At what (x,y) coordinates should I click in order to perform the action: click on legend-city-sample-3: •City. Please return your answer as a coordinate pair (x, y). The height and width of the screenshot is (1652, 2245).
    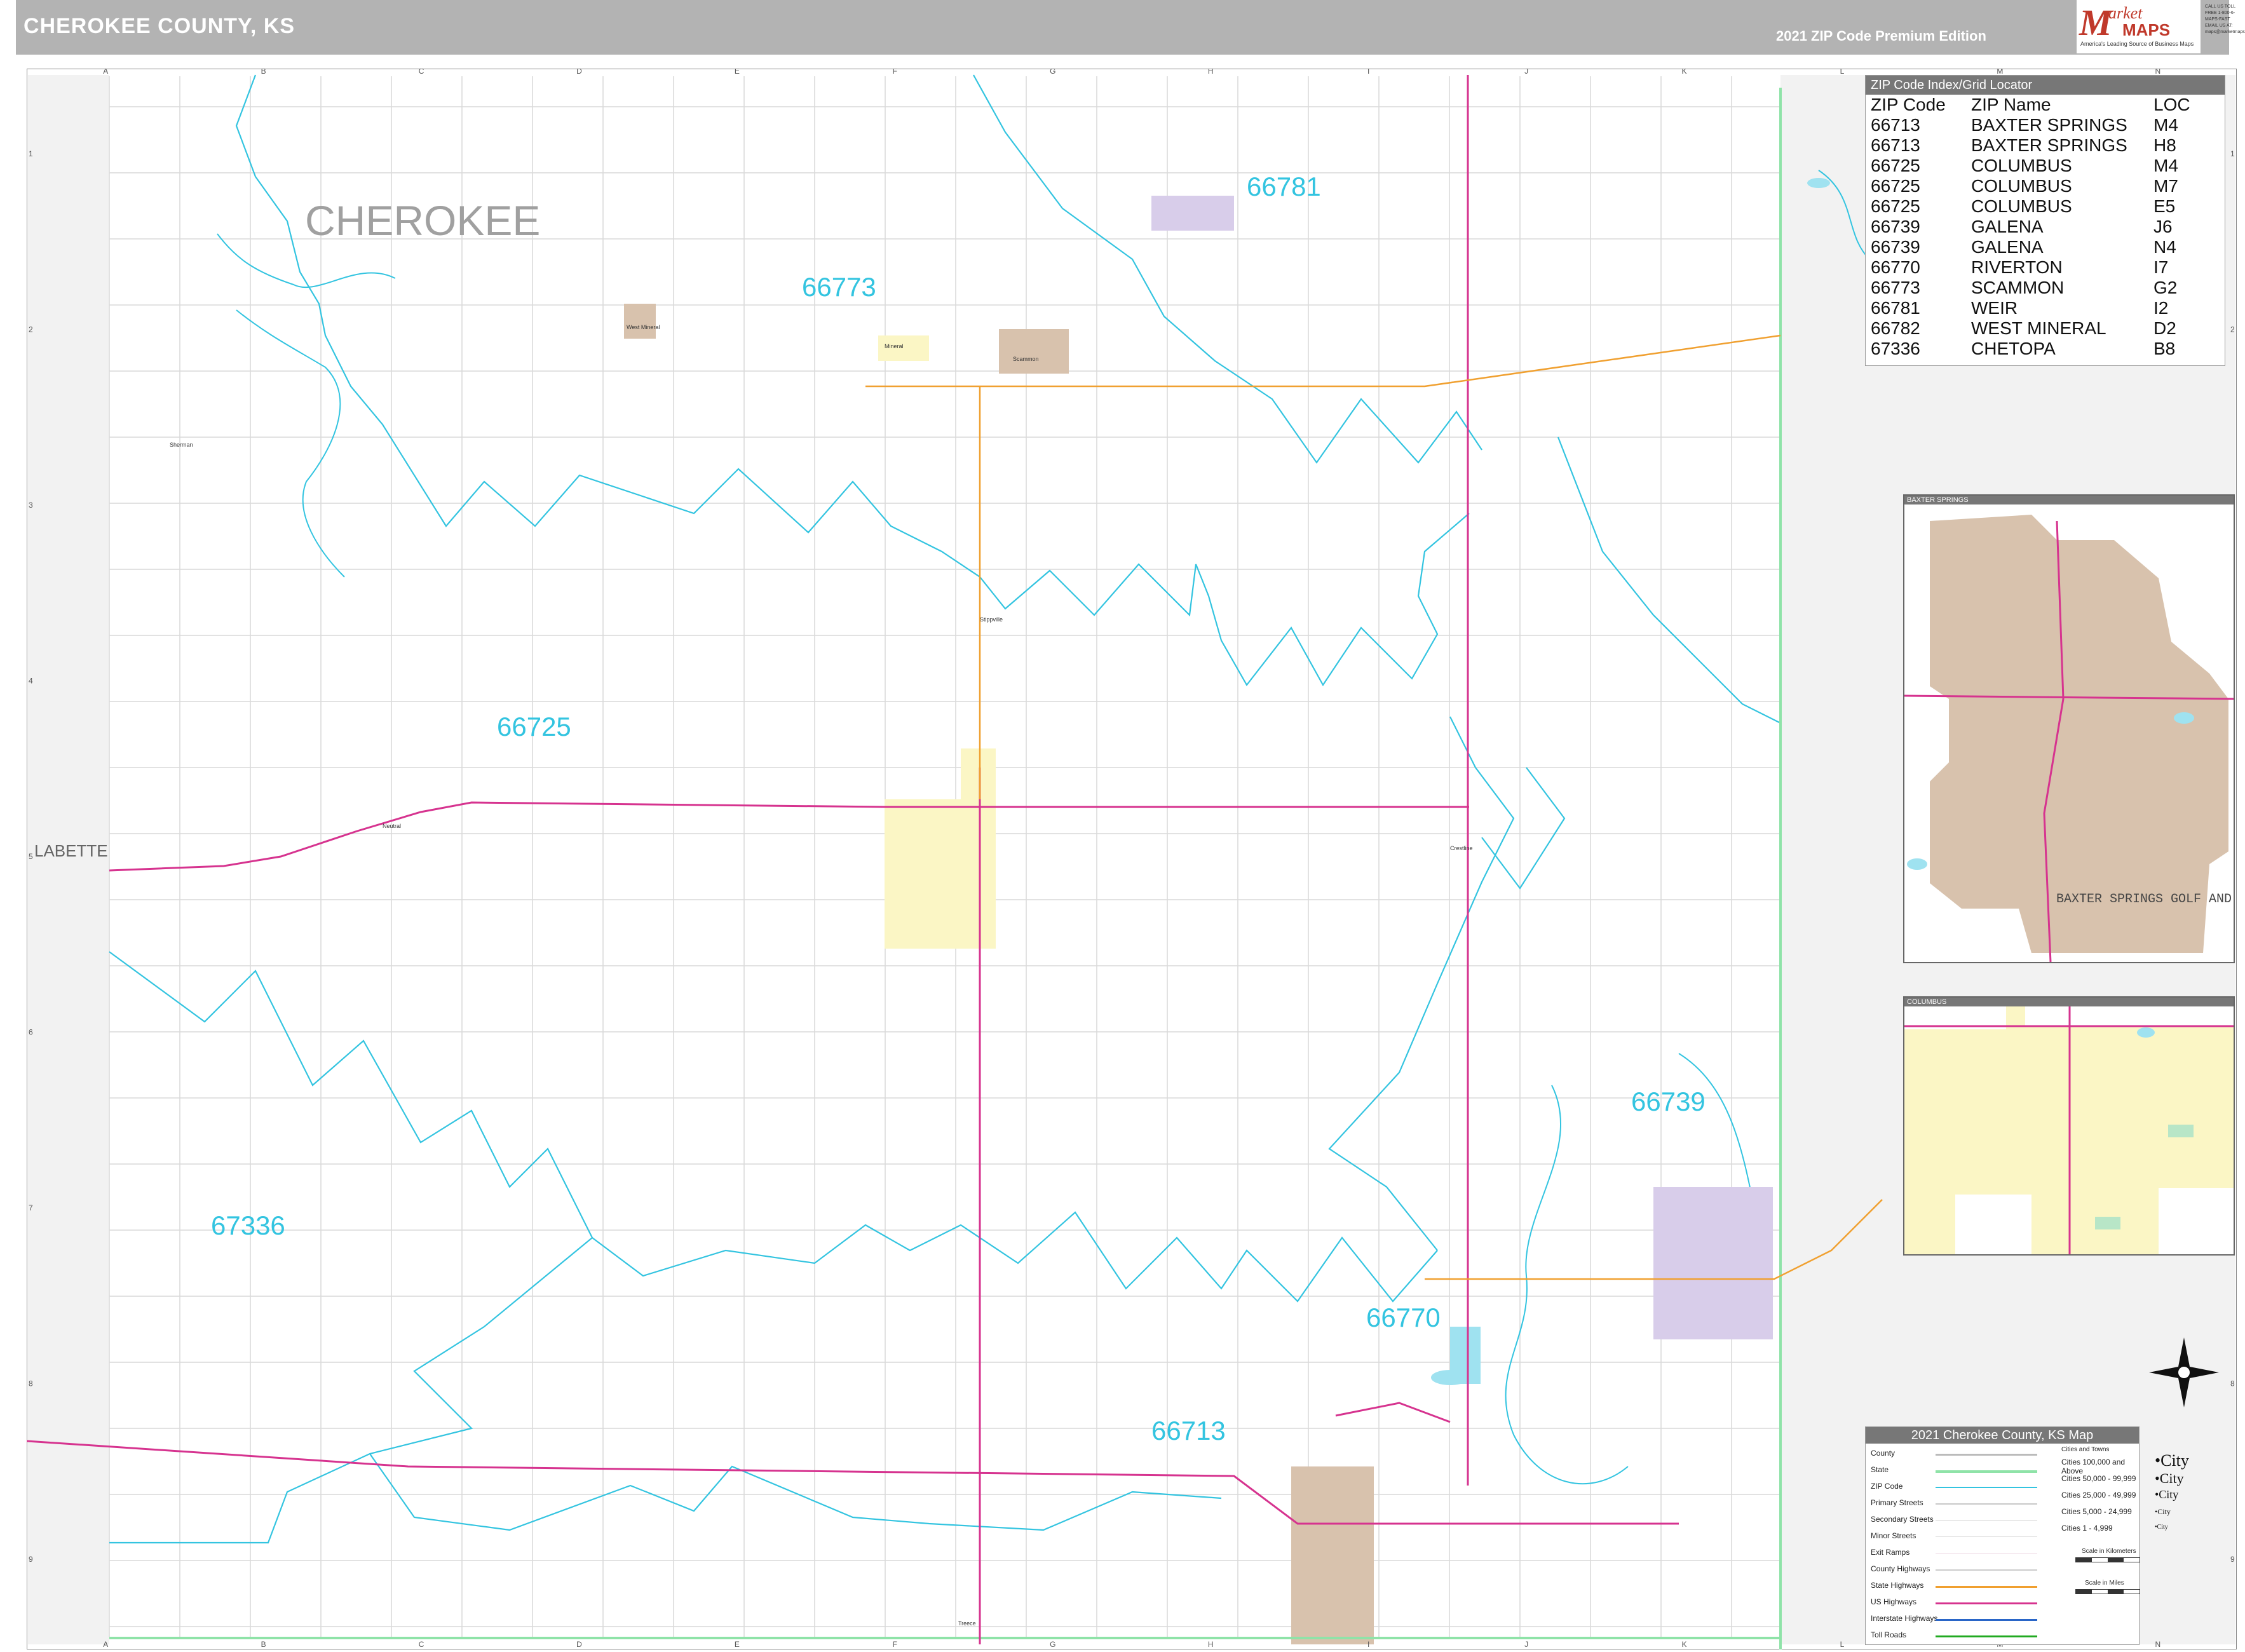
    Looking at the image, I should click on (2167, 1494).